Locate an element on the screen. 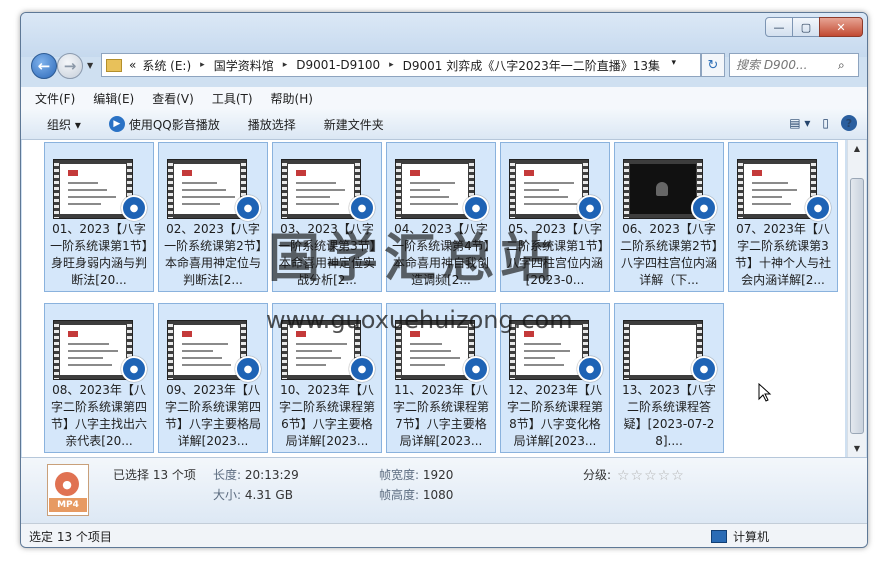  play-selection-button: 播放选择 is located at coordinates (272, 124).